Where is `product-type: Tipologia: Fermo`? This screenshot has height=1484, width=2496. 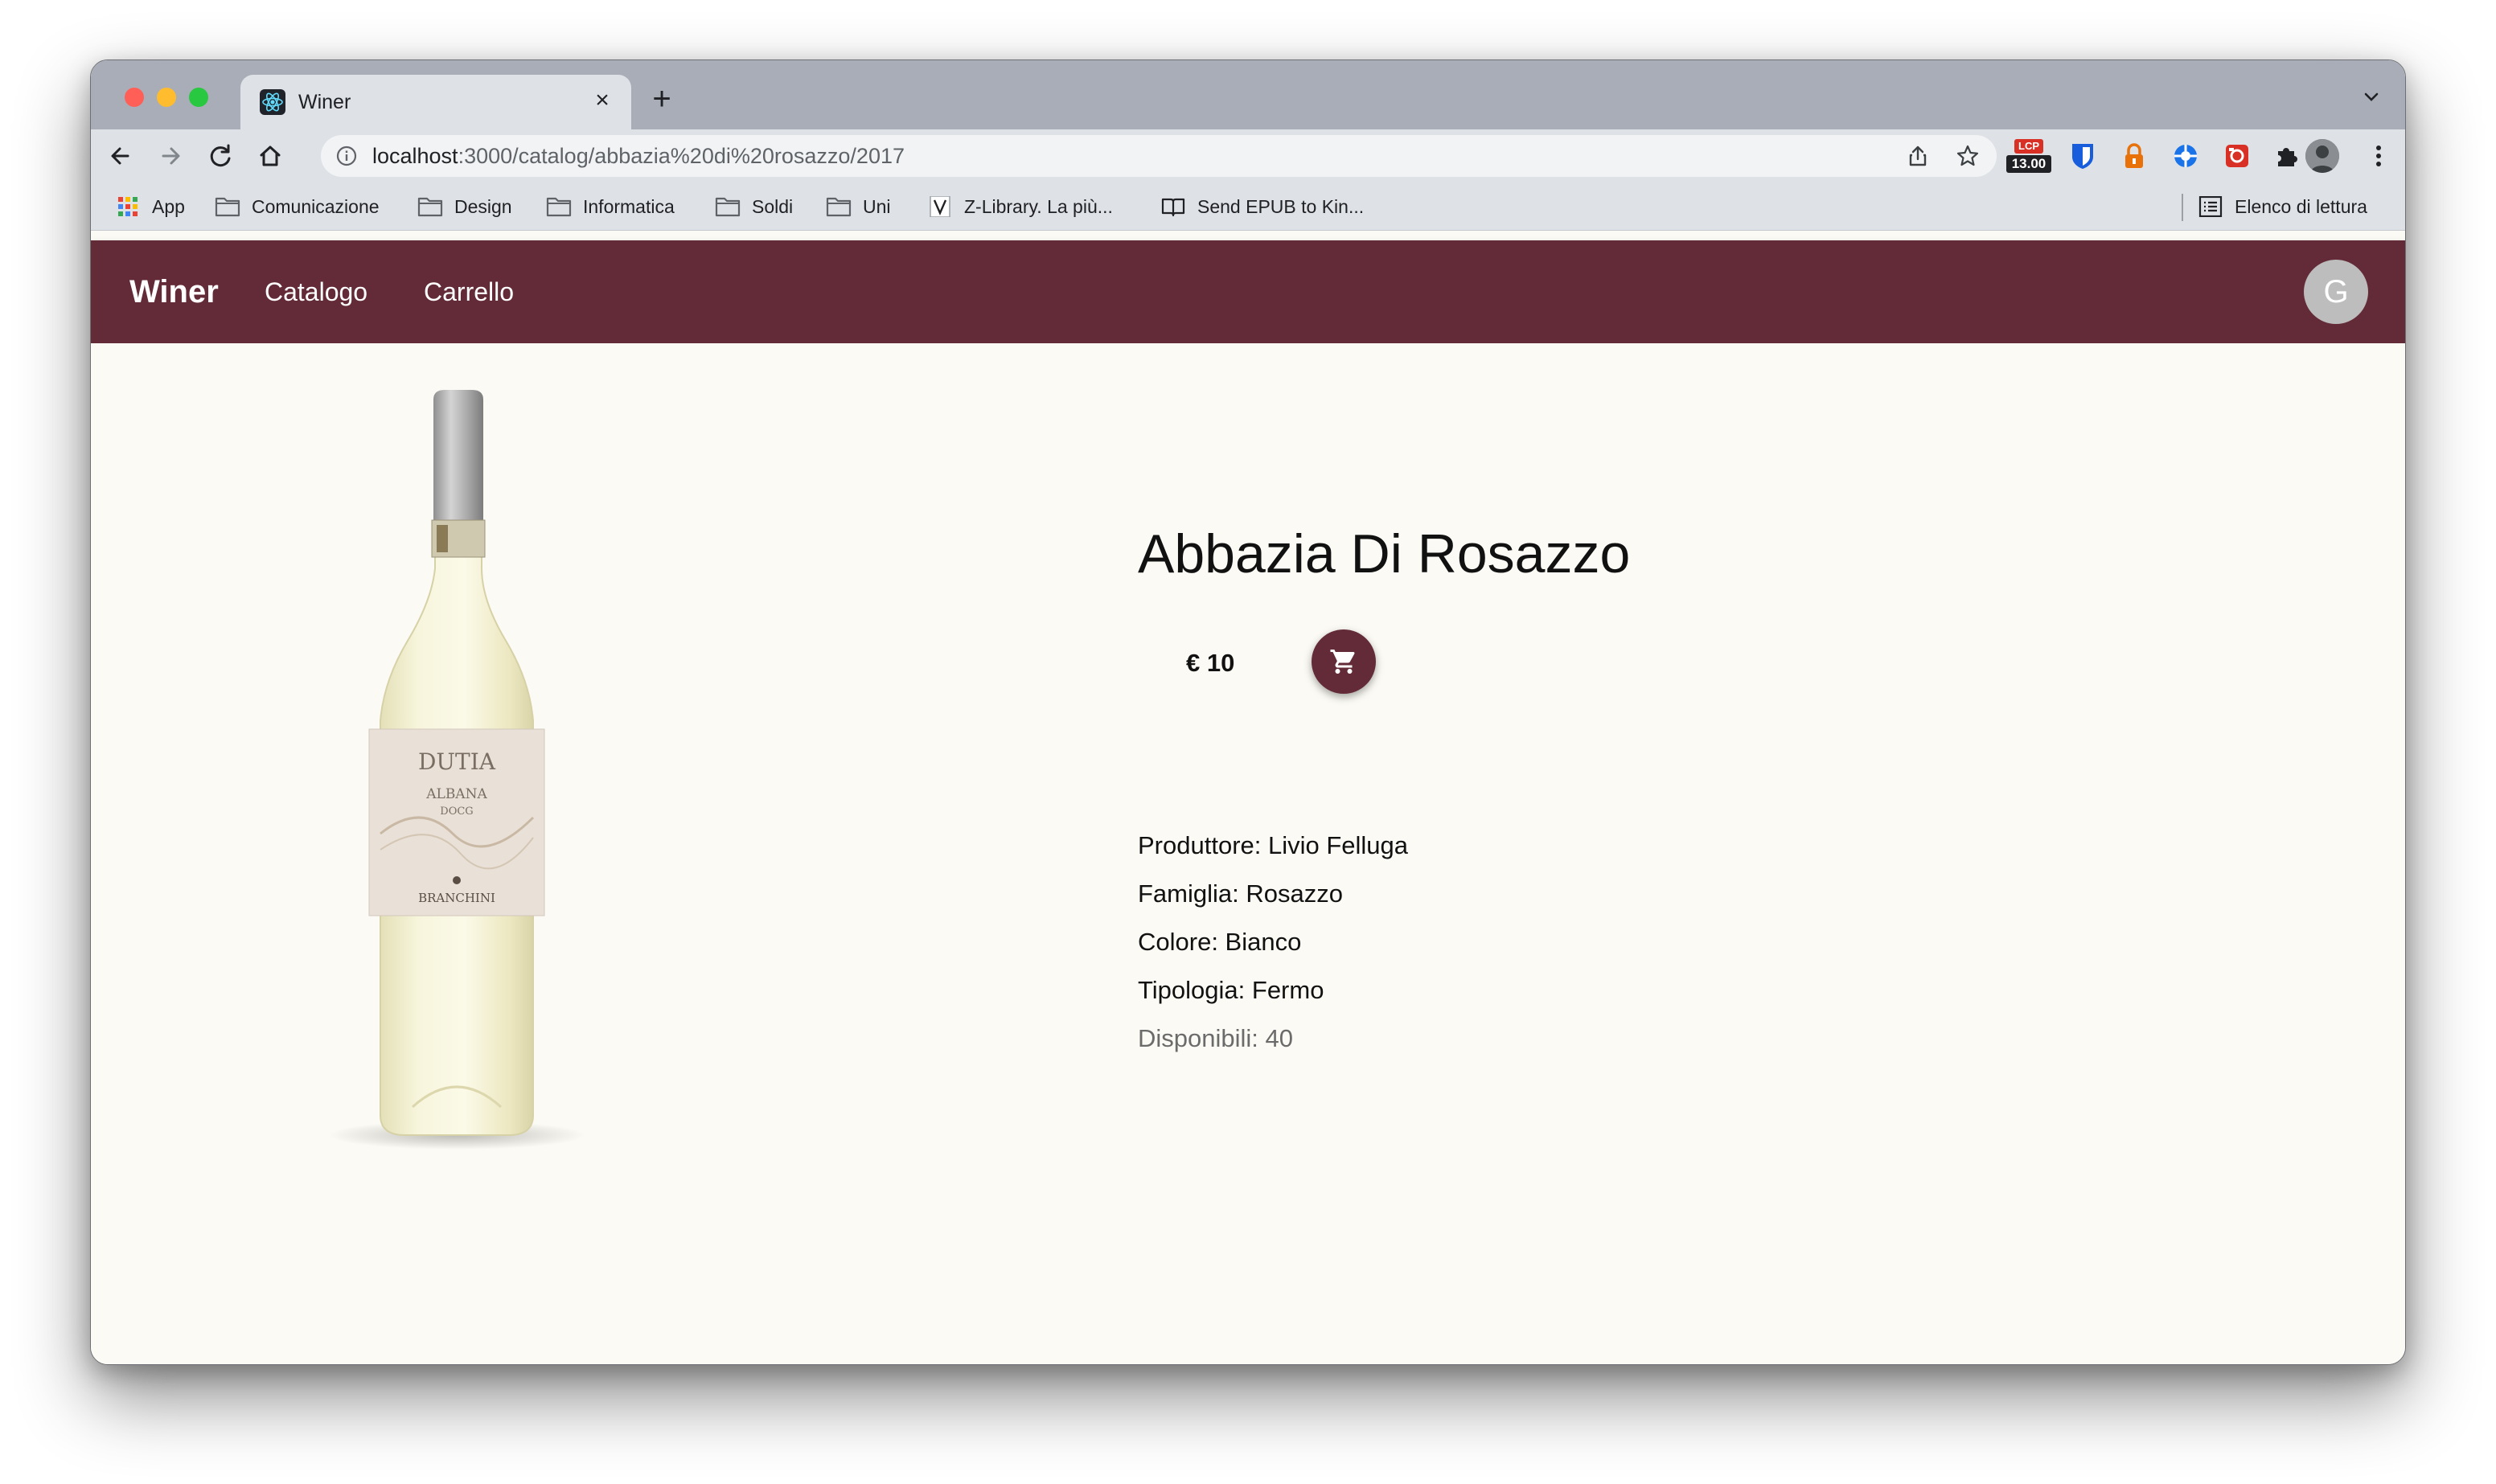 product-type: Tipologia: Fermo is located at coordinates (1231, 990).